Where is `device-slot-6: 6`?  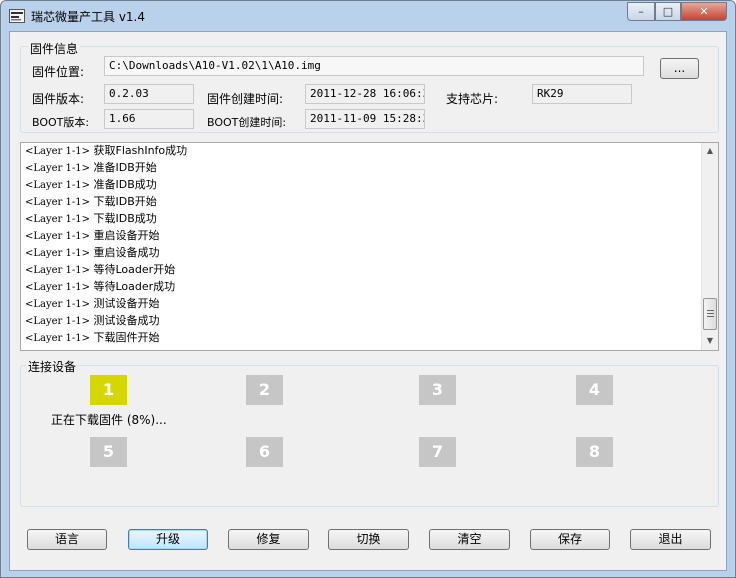 device-slot-6: 6 is located at coordinates (264, 452).